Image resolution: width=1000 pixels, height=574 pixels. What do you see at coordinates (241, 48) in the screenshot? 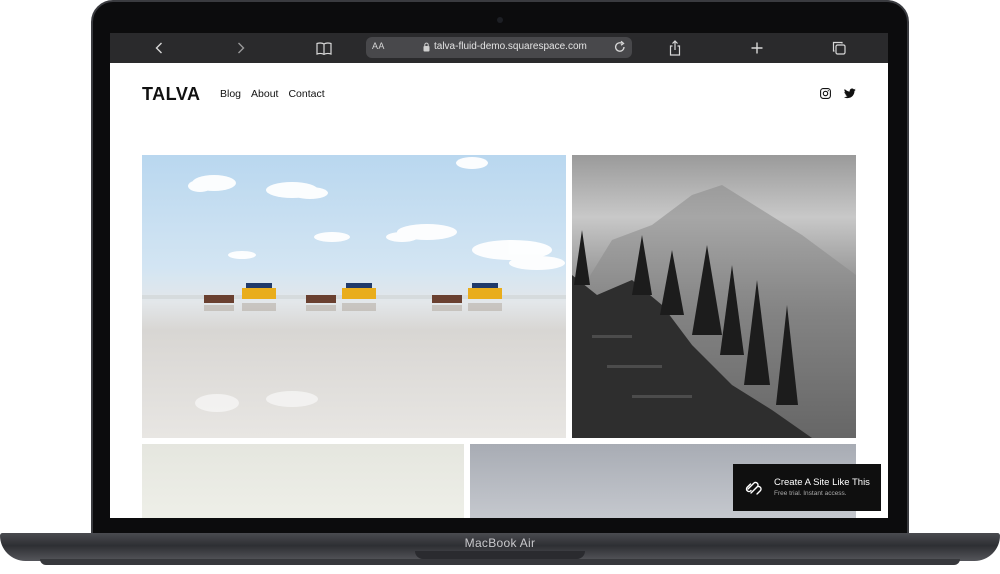
I see `forward-icon` at bounding box center [241, 48].